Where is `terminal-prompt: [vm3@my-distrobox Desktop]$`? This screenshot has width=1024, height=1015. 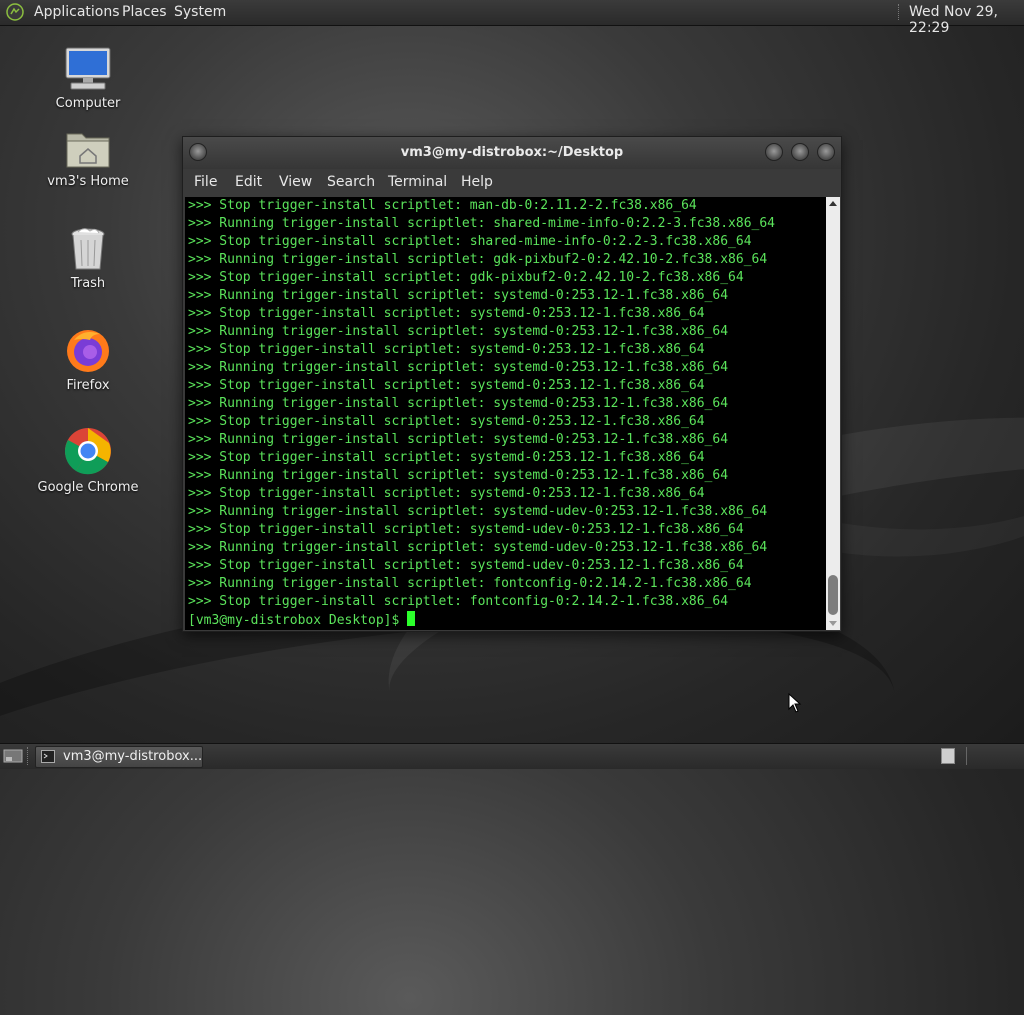 terminal-prompt: [vm3@my-distrobox Desktop]$ is located at coordinates (298, 620).